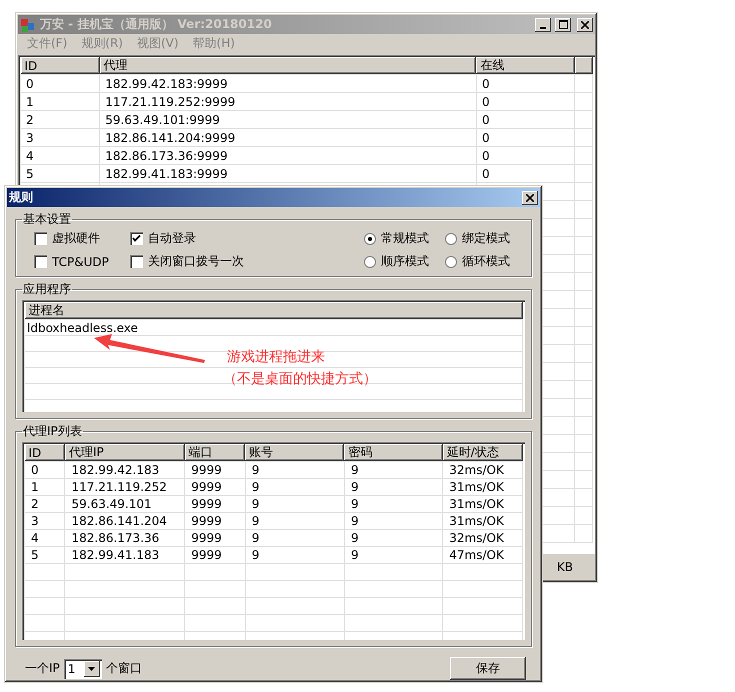 The image size is (735, 692). I want to click on radio-label: 顺序模式, so click(405, 261).